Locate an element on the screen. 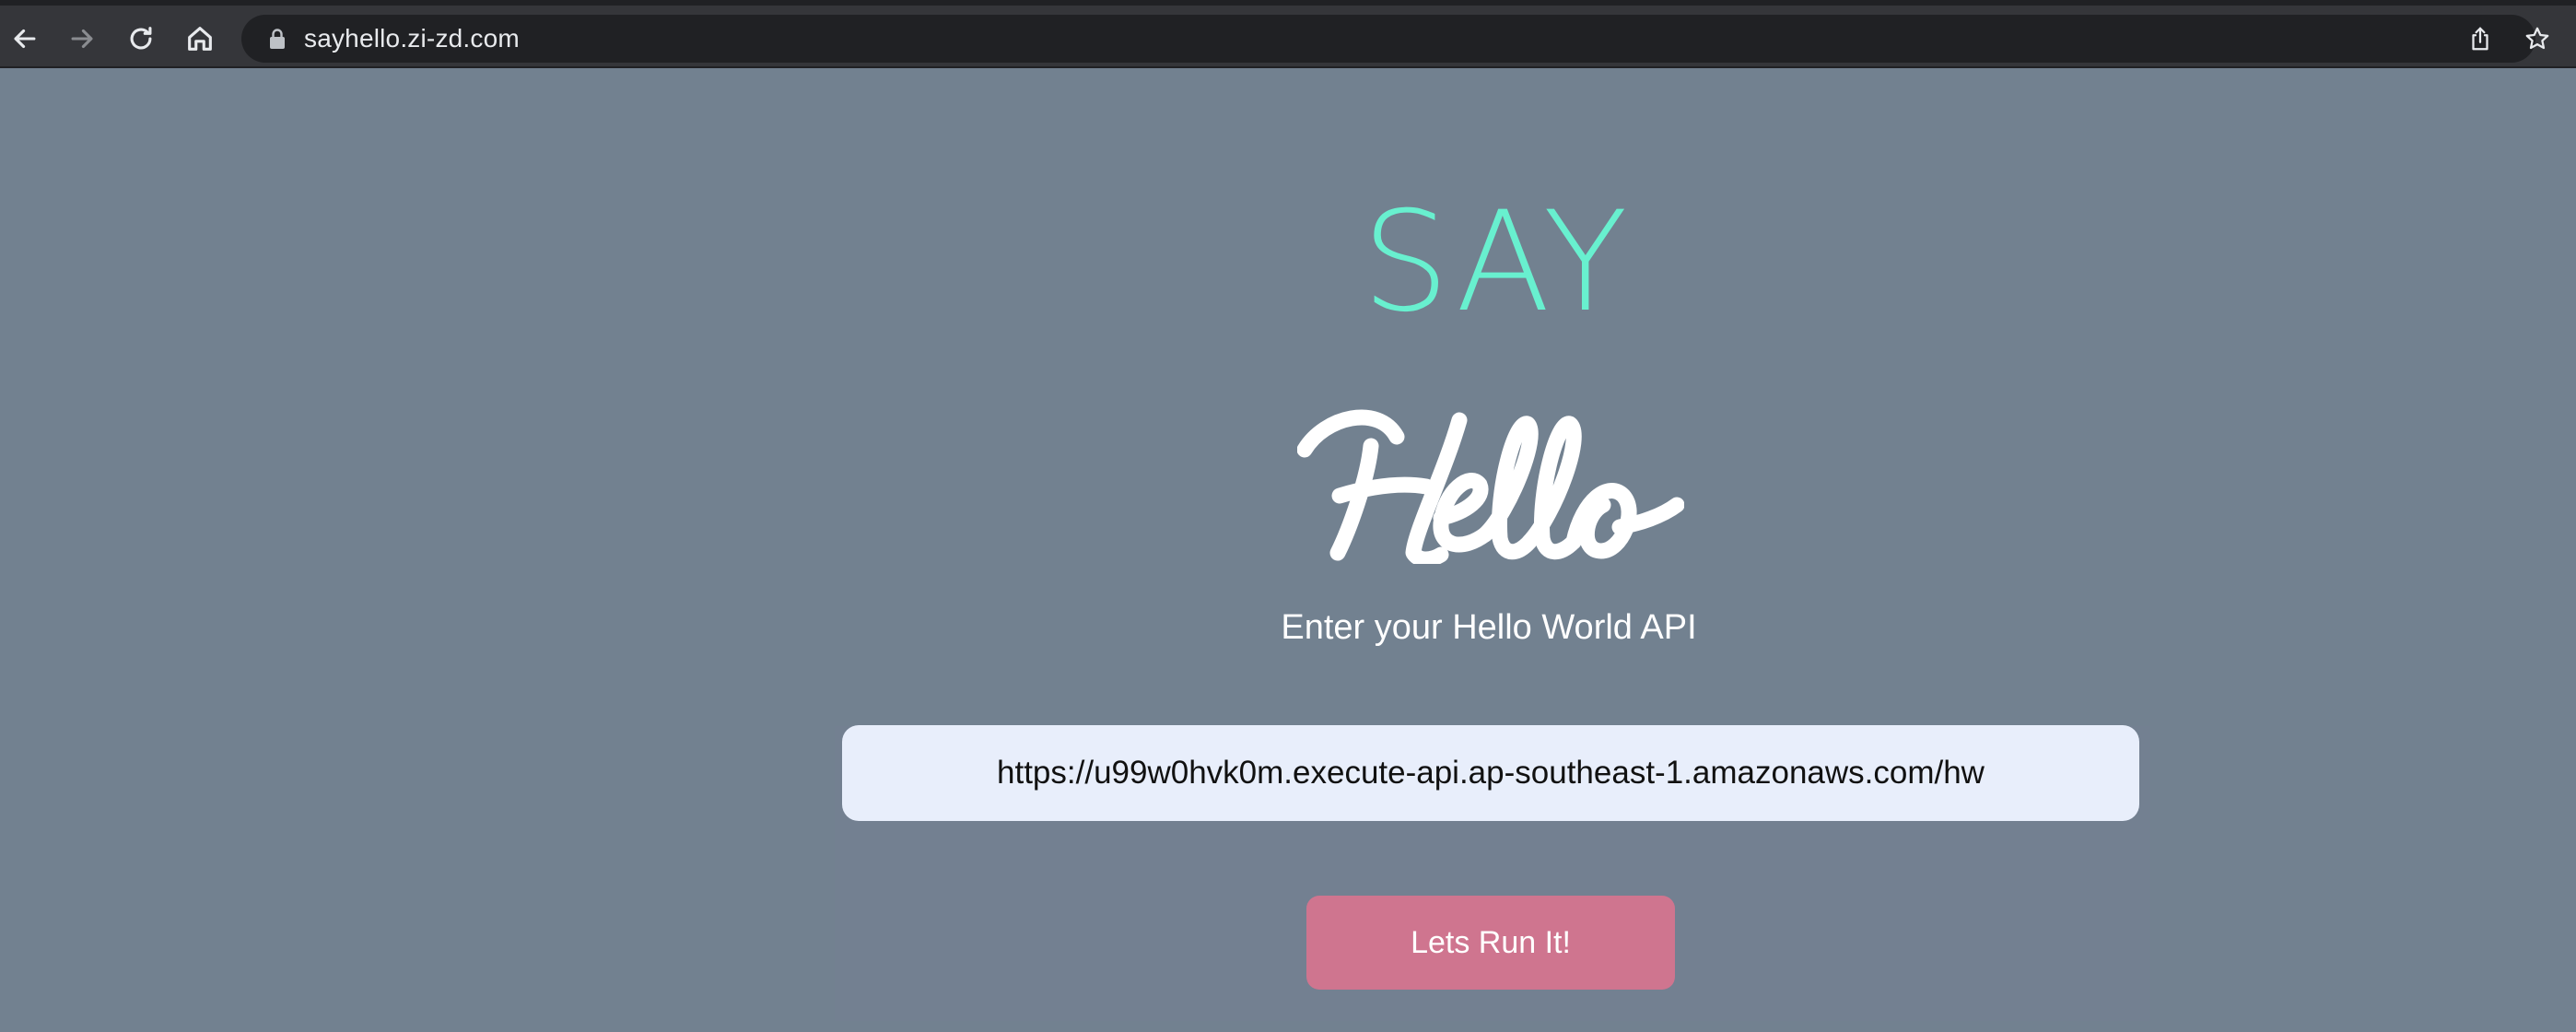 The image size is (2576, 1032). reload-icon is located at coordinates (141, 39).